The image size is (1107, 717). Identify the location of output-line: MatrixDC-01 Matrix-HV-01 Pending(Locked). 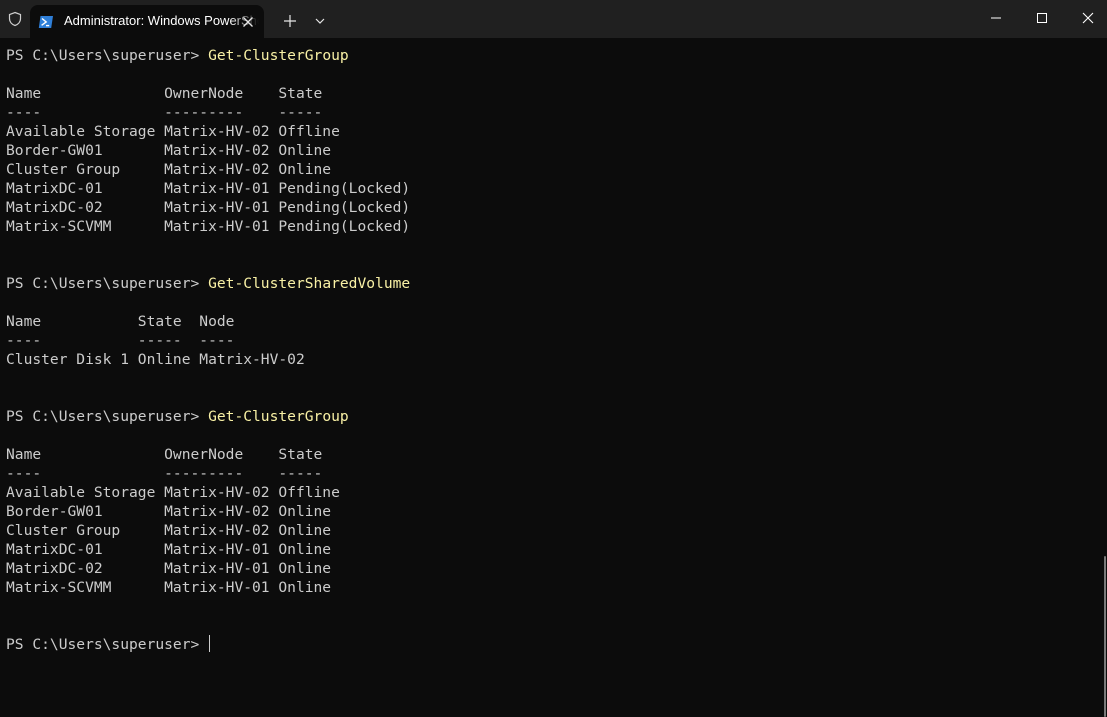
(208, 188).